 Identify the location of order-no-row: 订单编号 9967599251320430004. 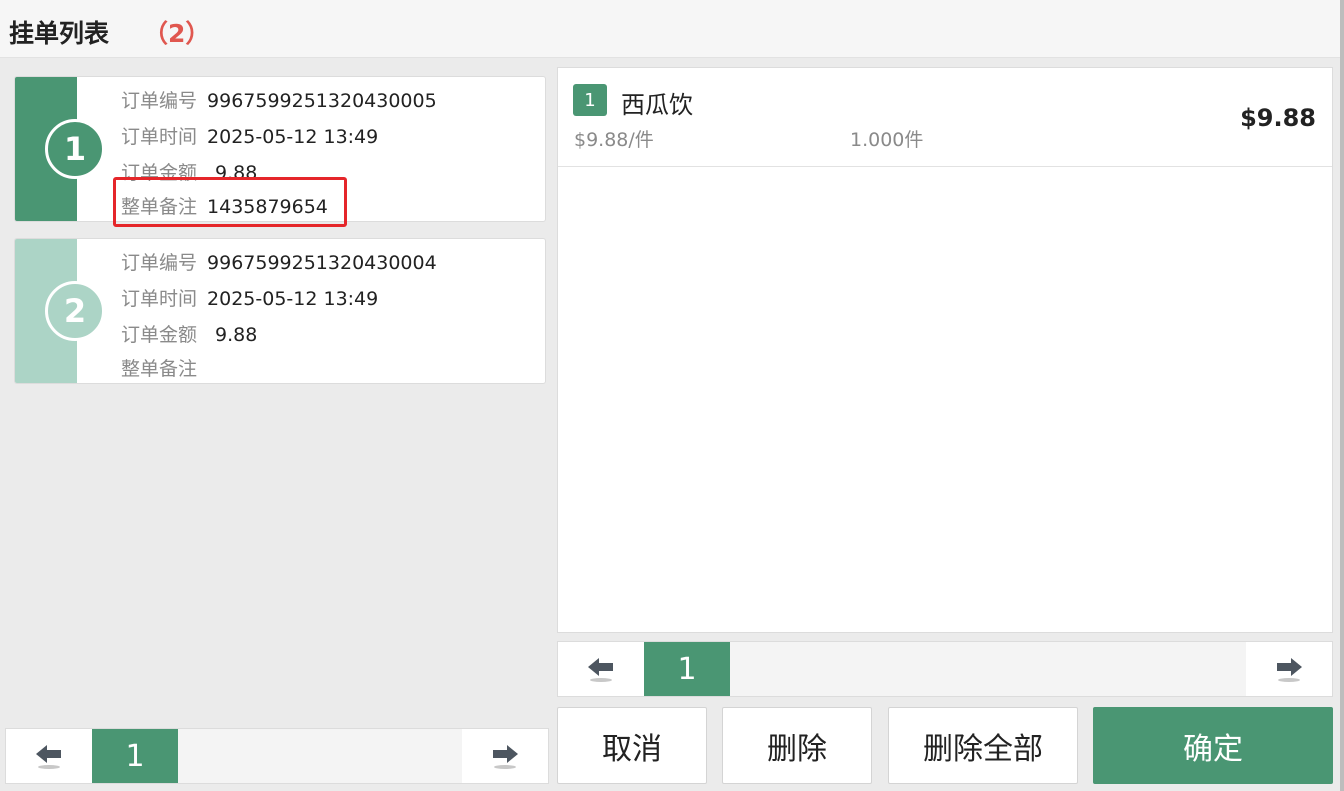
(279, 261).